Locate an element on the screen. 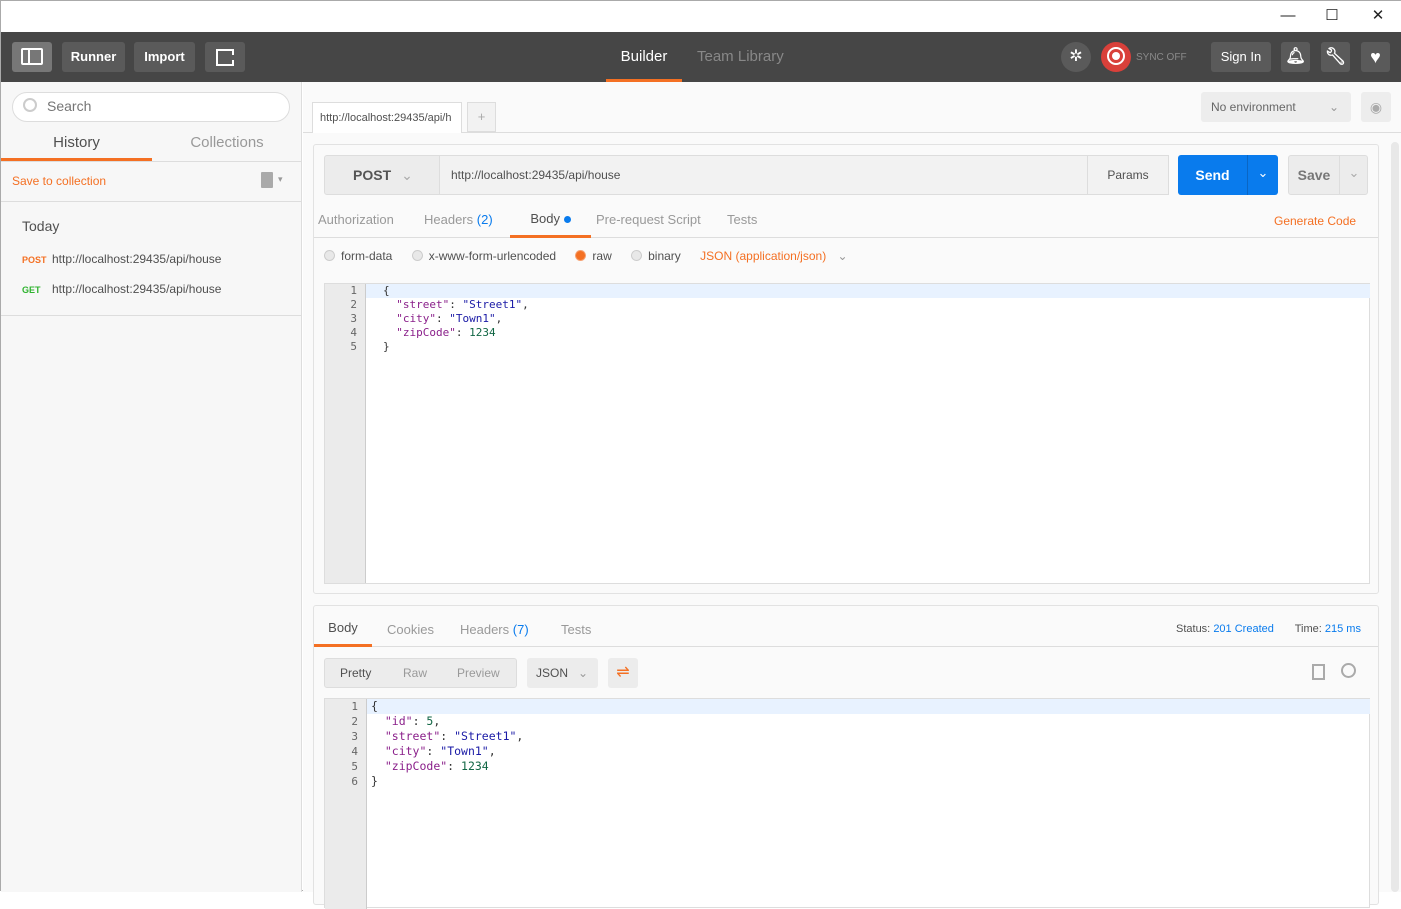 This screenshot has width=1401, height=909. save-label: Save is located at coordinates (1314, 175).